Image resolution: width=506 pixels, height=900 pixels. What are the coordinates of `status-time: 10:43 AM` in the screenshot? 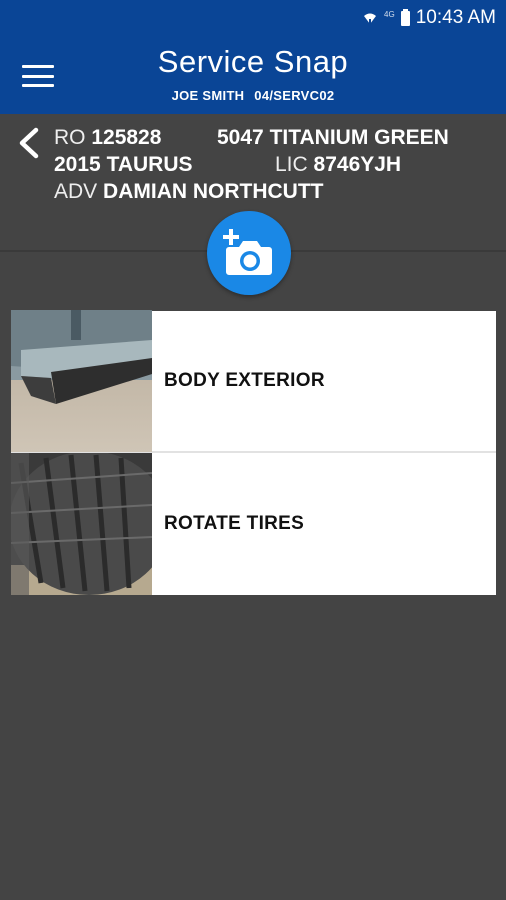 It's located at (455, 17).